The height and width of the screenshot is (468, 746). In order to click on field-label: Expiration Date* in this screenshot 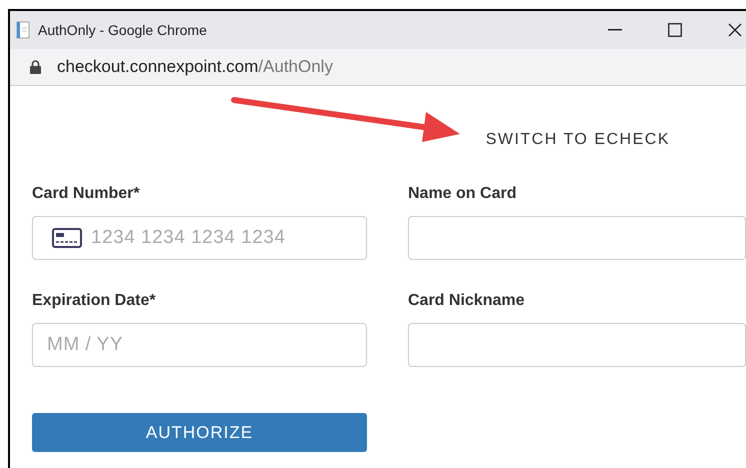, I will do `click(94, 301)`.